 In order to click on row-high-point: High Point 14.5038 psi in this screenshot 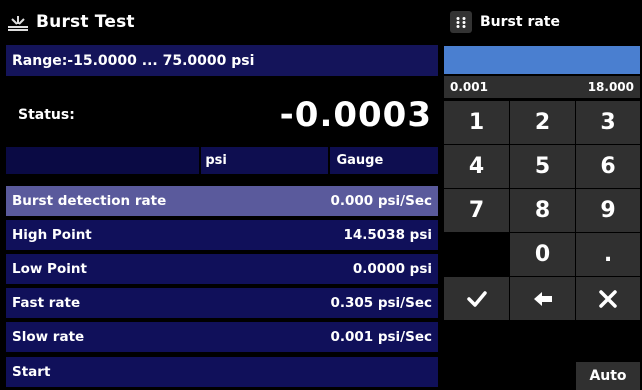, I will do `click(222, 235)`.